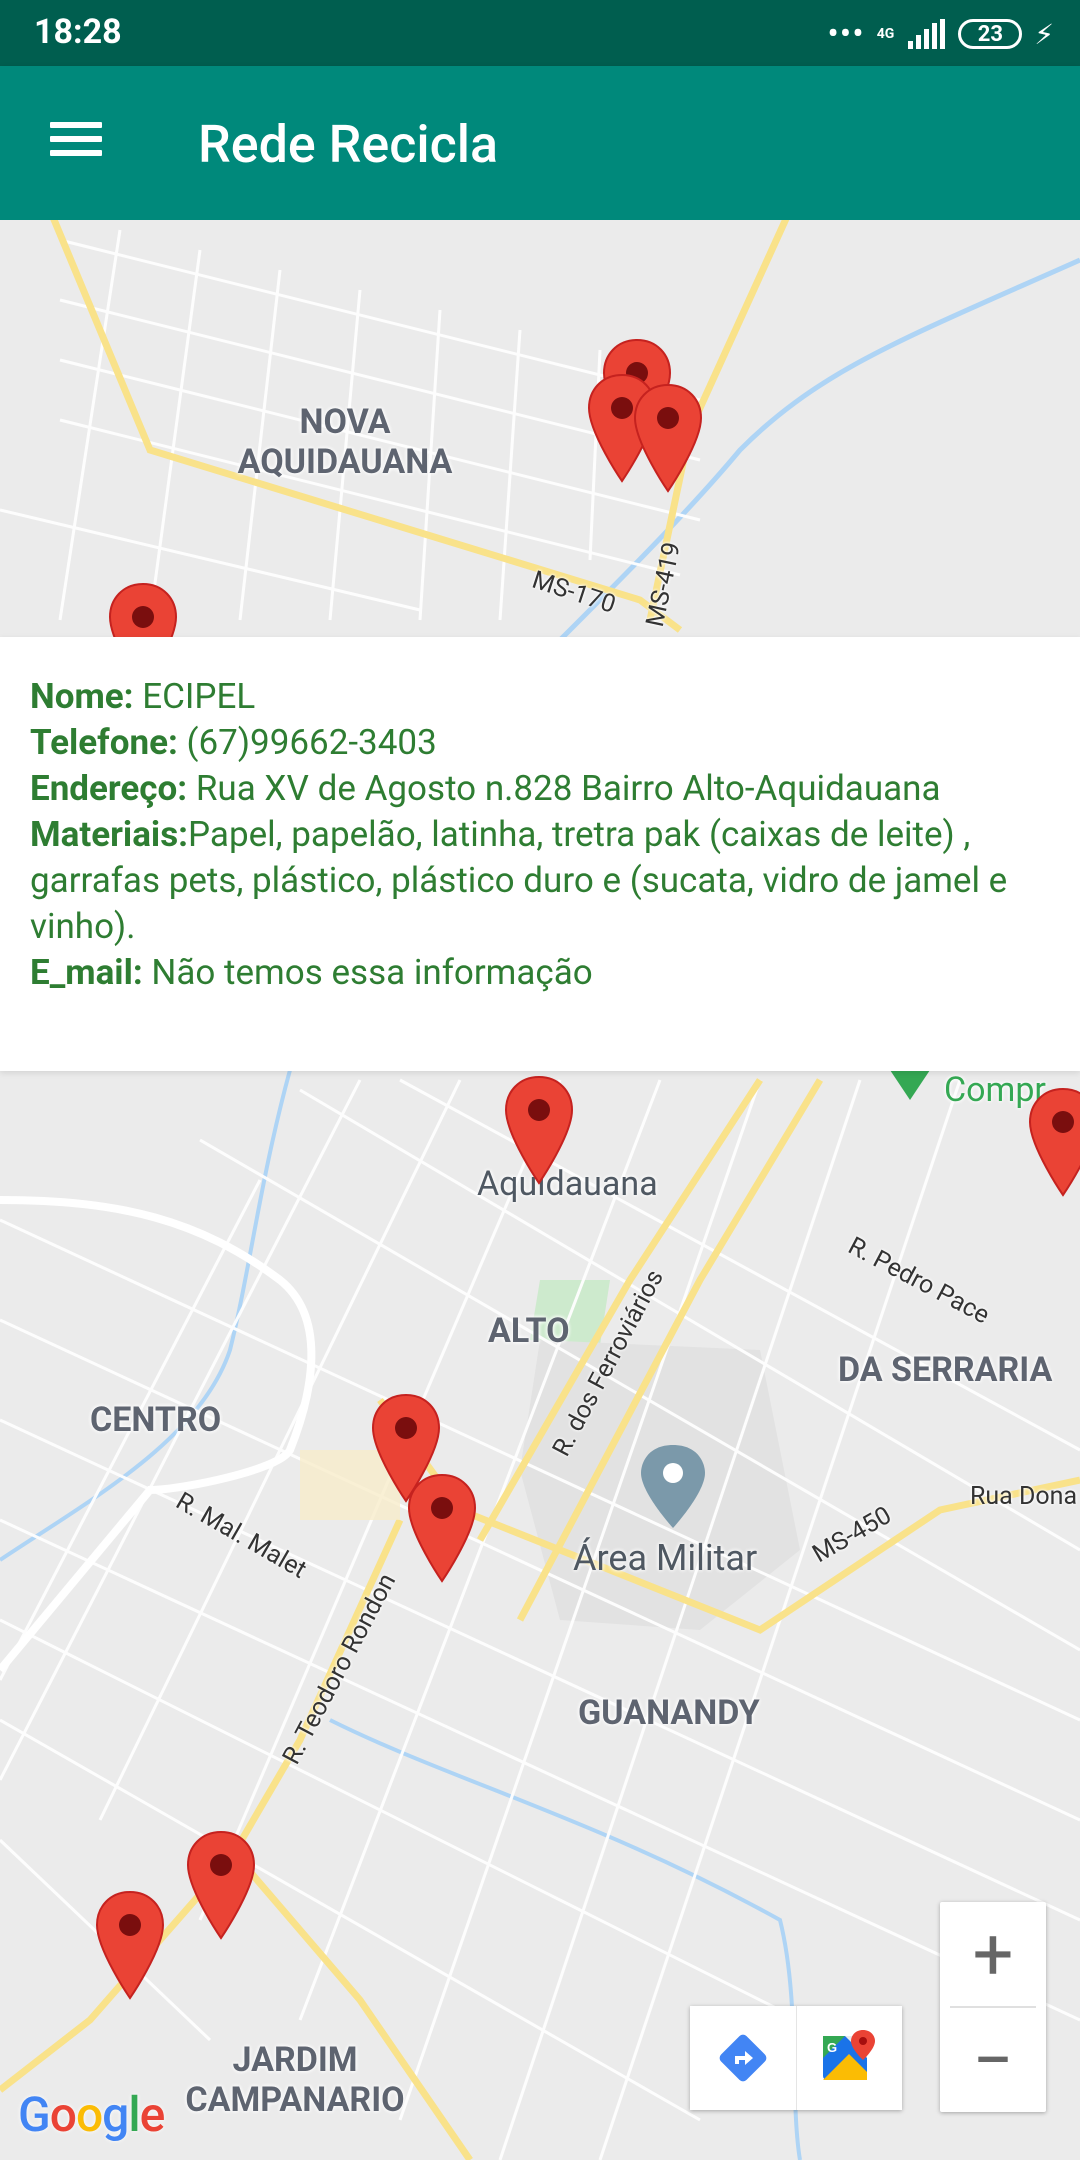  What do you see at coordinates (367, 972) in the screenshot?
I see `value: Não temos essa informação` at bounding box center [367, 972].